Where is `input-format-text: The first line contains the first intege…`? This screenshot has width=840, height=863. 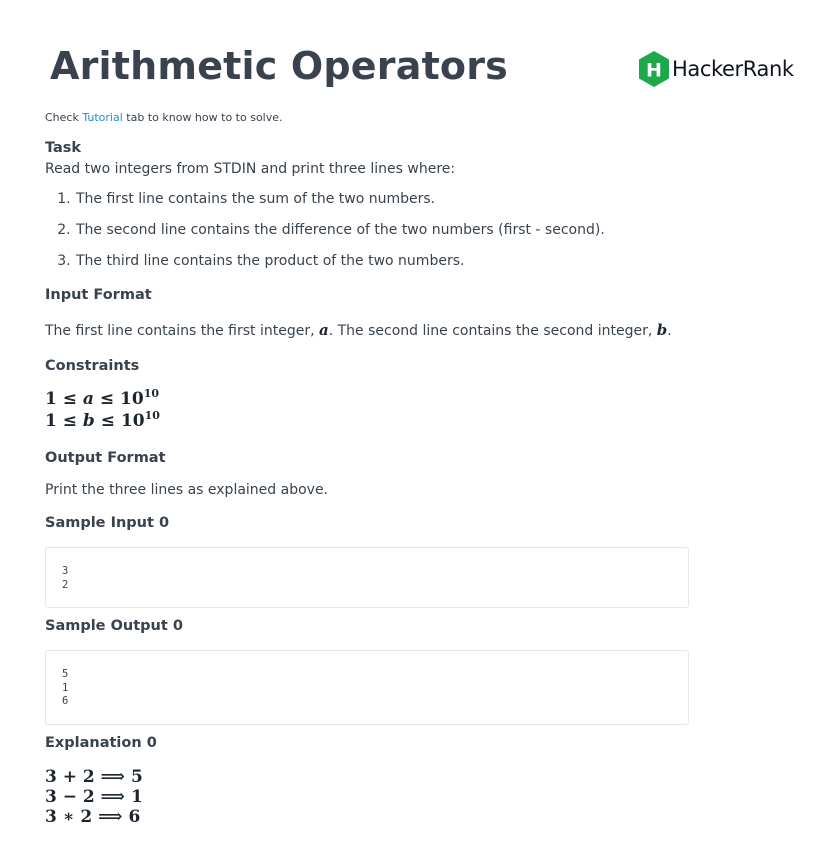
input-format-text: The first line contains the first intege… is located at coordinates (365, 330).